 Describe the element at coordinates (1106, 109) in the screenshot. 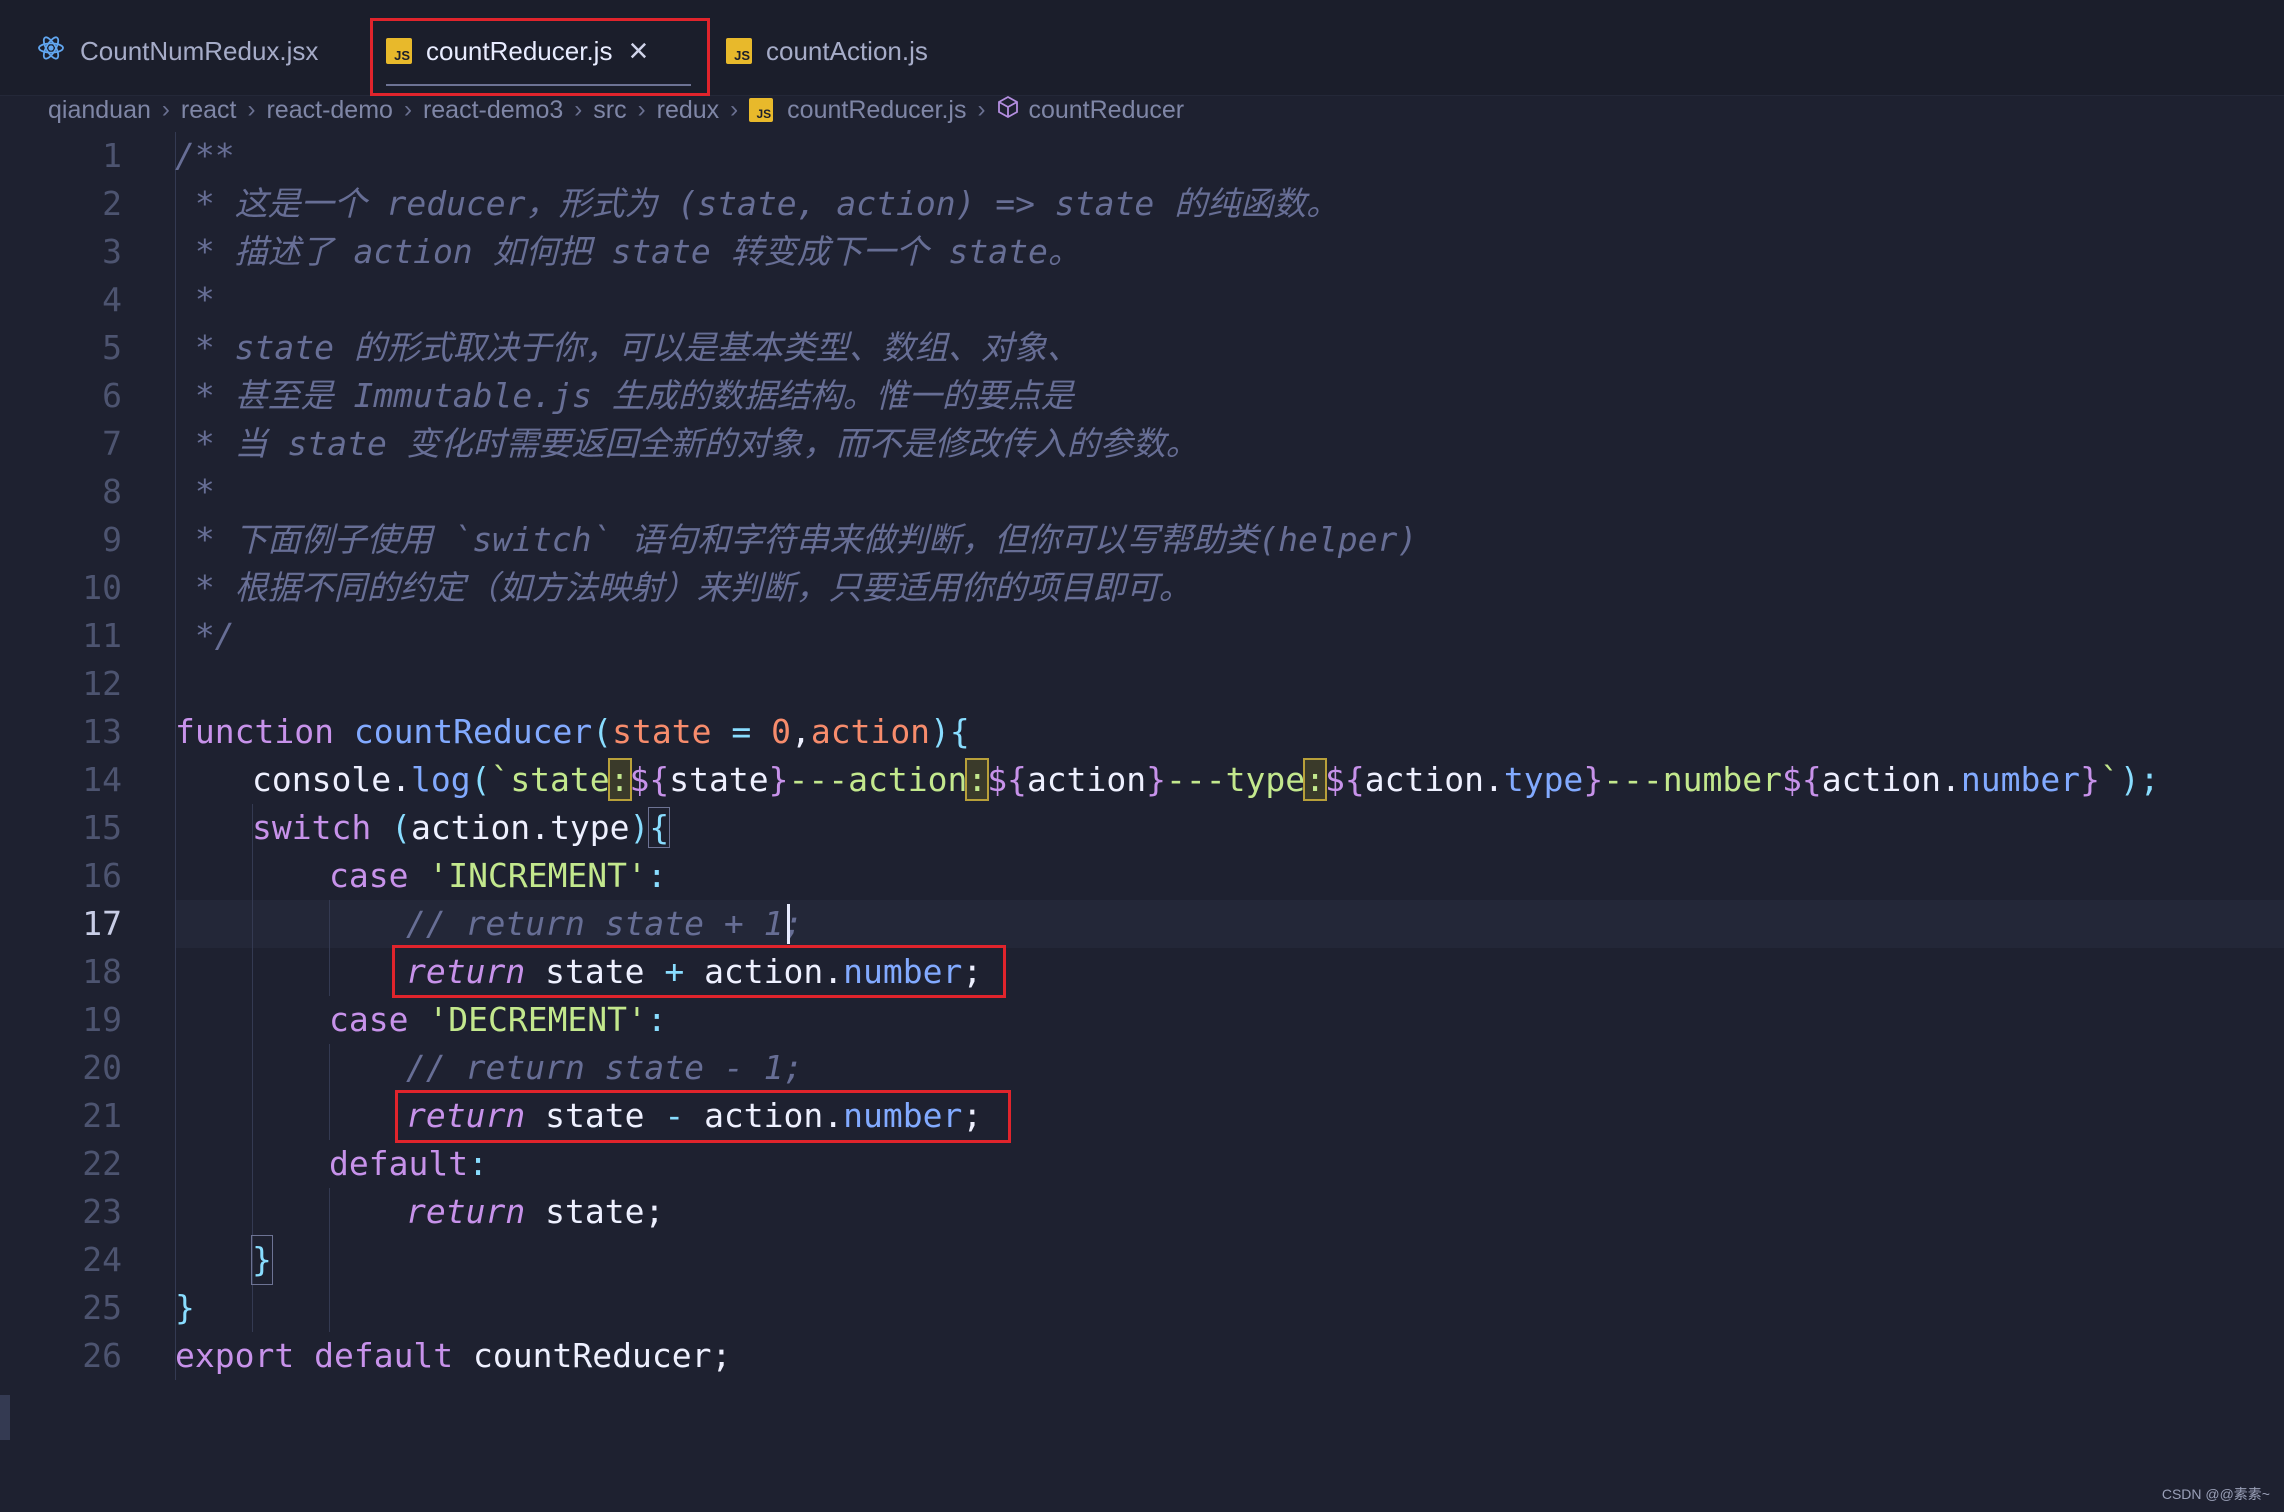

I see `breadcrumb-symbol-label: countReducer` at that location.